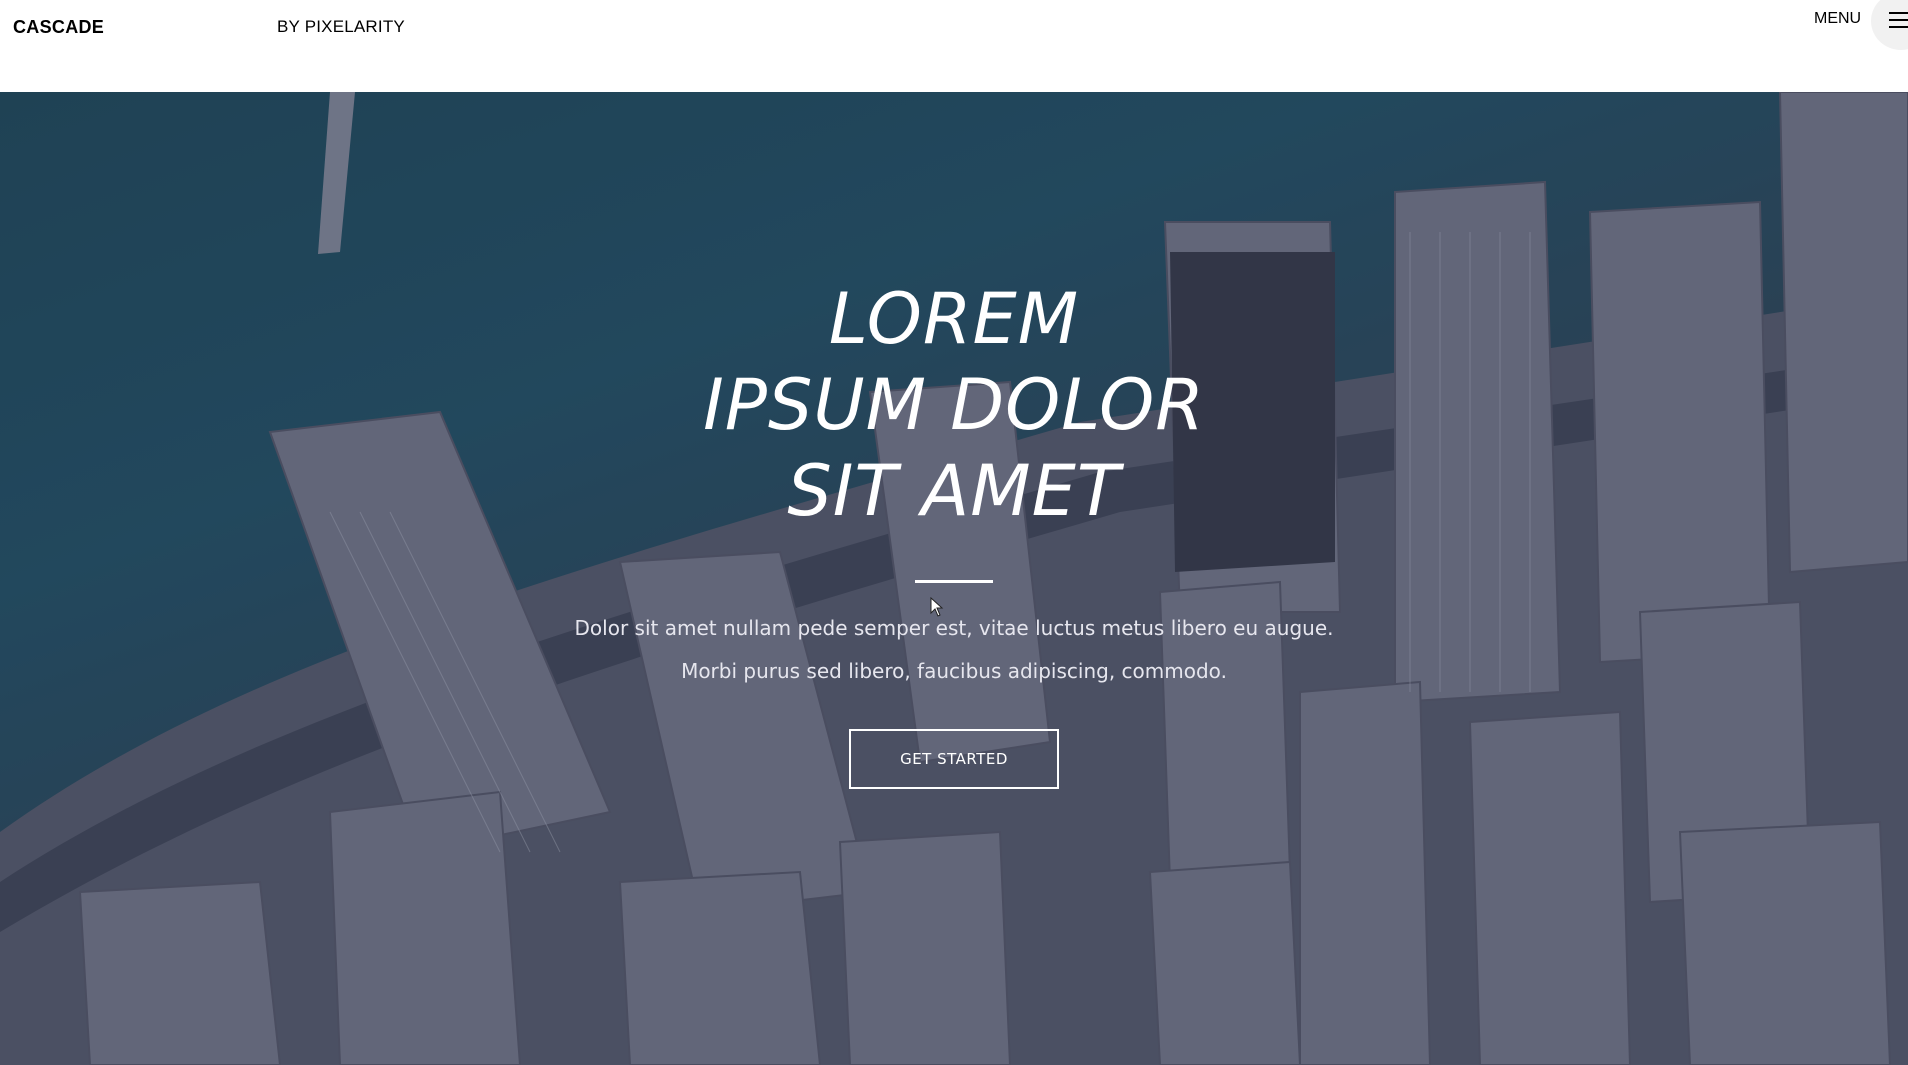 The image size is (1908, 1065). I want to click on menu-button, so click(1889, 25).